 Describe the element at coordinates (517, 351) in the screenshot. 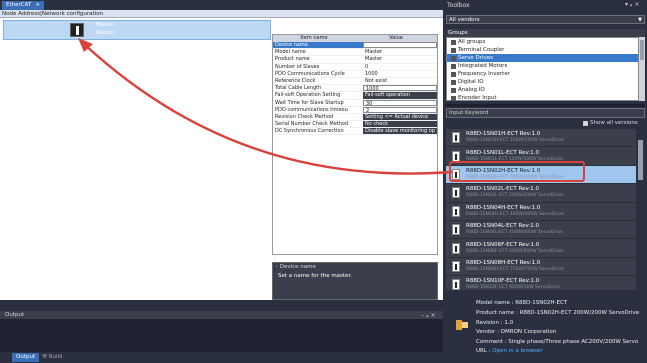

I see `open-in-browser-link: Open in a browser` at that location.